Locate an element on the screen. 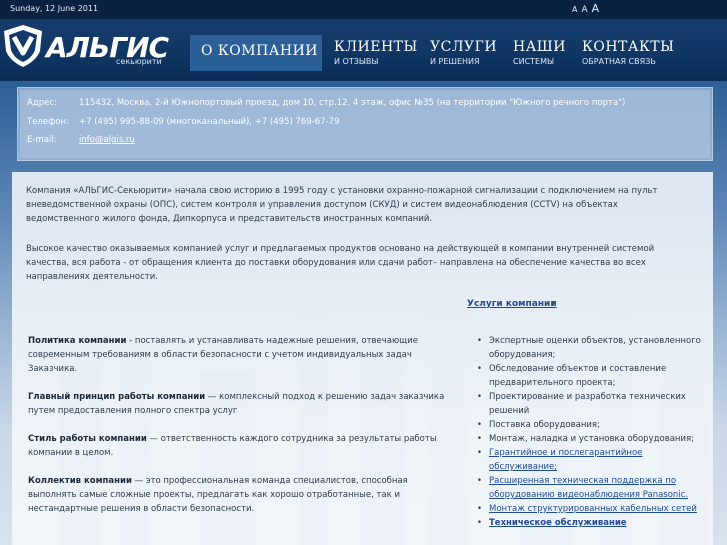  principle-title: Главный принцип работы компании is located at coordinates (117, 397).